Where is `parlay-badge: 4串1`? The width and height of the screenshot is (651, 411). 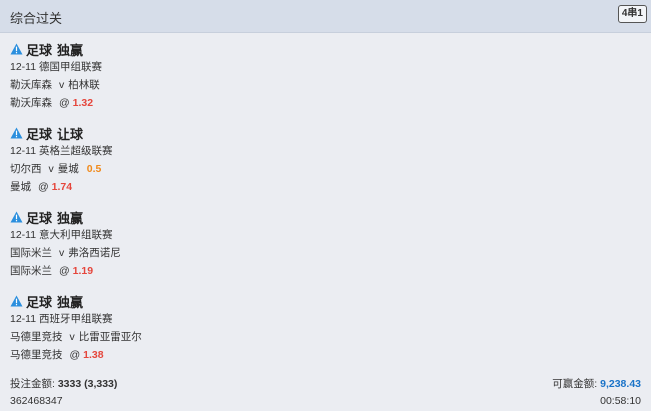
parlay-badge: 4串1 is located at coordinates (632, 14).